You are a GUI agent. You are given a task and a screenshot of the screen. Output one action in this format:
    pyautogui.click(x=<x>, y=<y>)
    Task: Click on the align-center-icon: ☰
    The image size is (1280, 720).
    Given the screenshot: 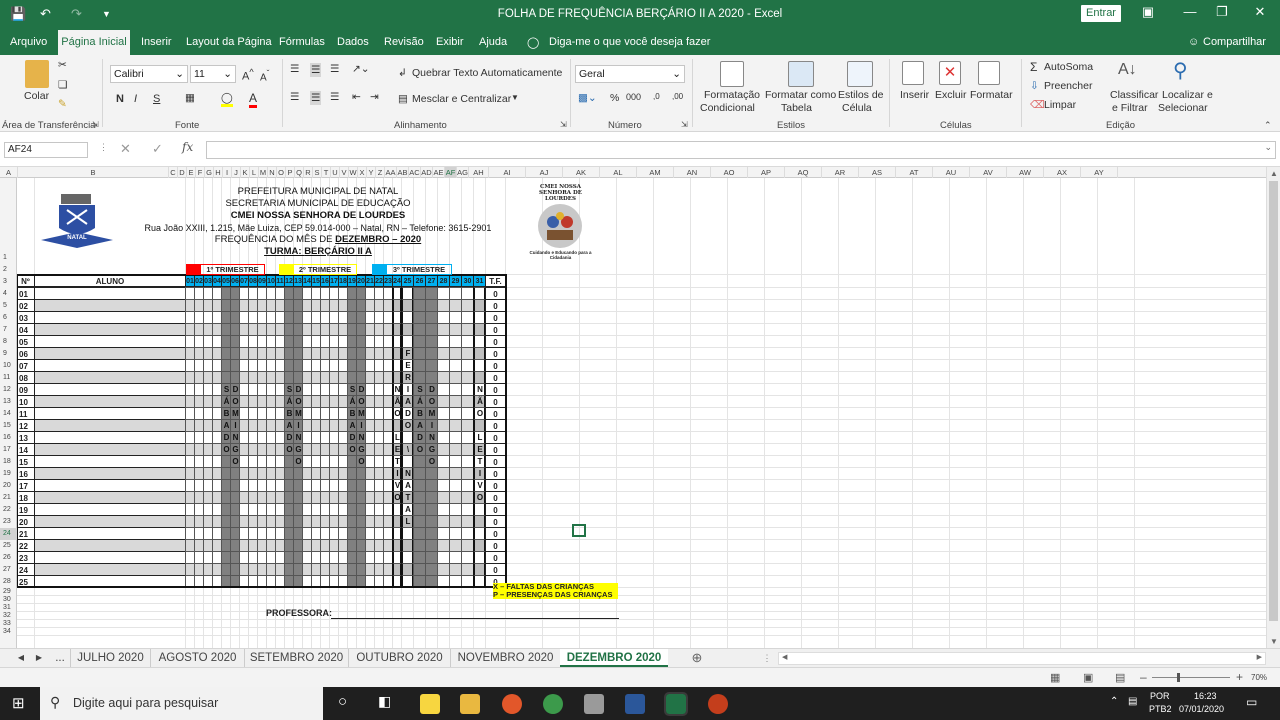 What is the action you would take?
    pyautogui.click(x=316, y=98)
    